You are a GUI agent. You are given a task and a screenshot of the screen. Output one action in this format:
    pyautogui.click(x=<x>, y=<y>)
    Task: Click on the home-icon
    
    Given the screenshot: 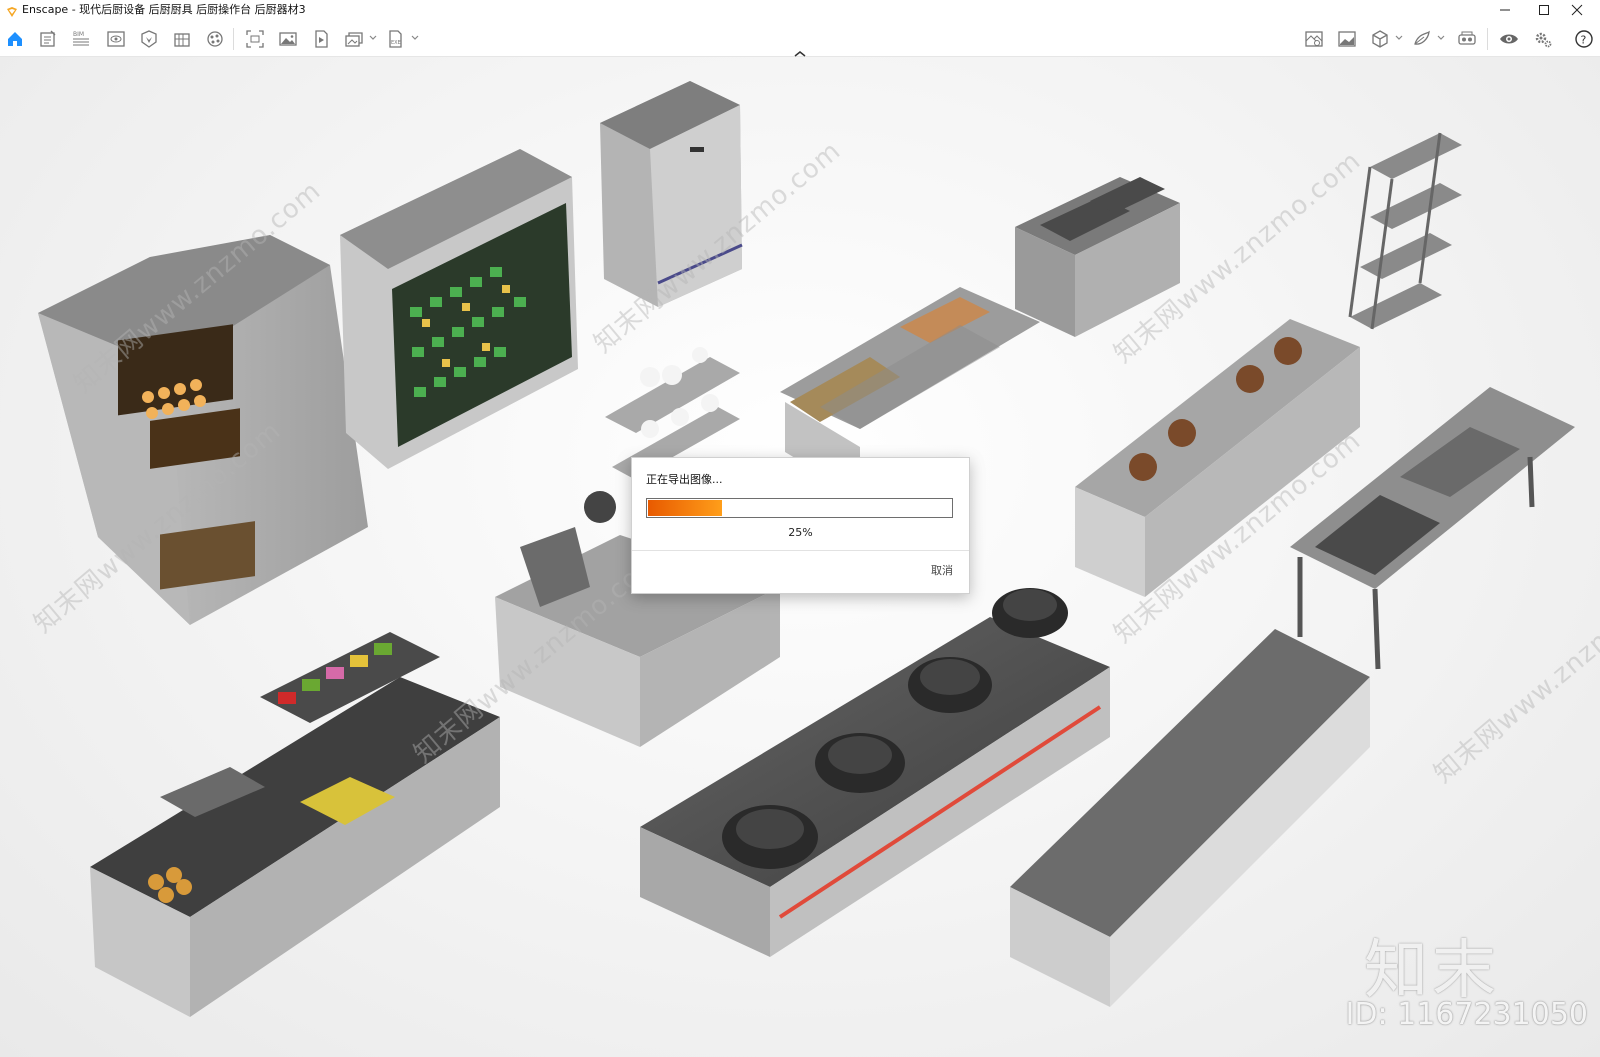 What is the action you would take?
    pyautogui.click(x=15, y=39)
    